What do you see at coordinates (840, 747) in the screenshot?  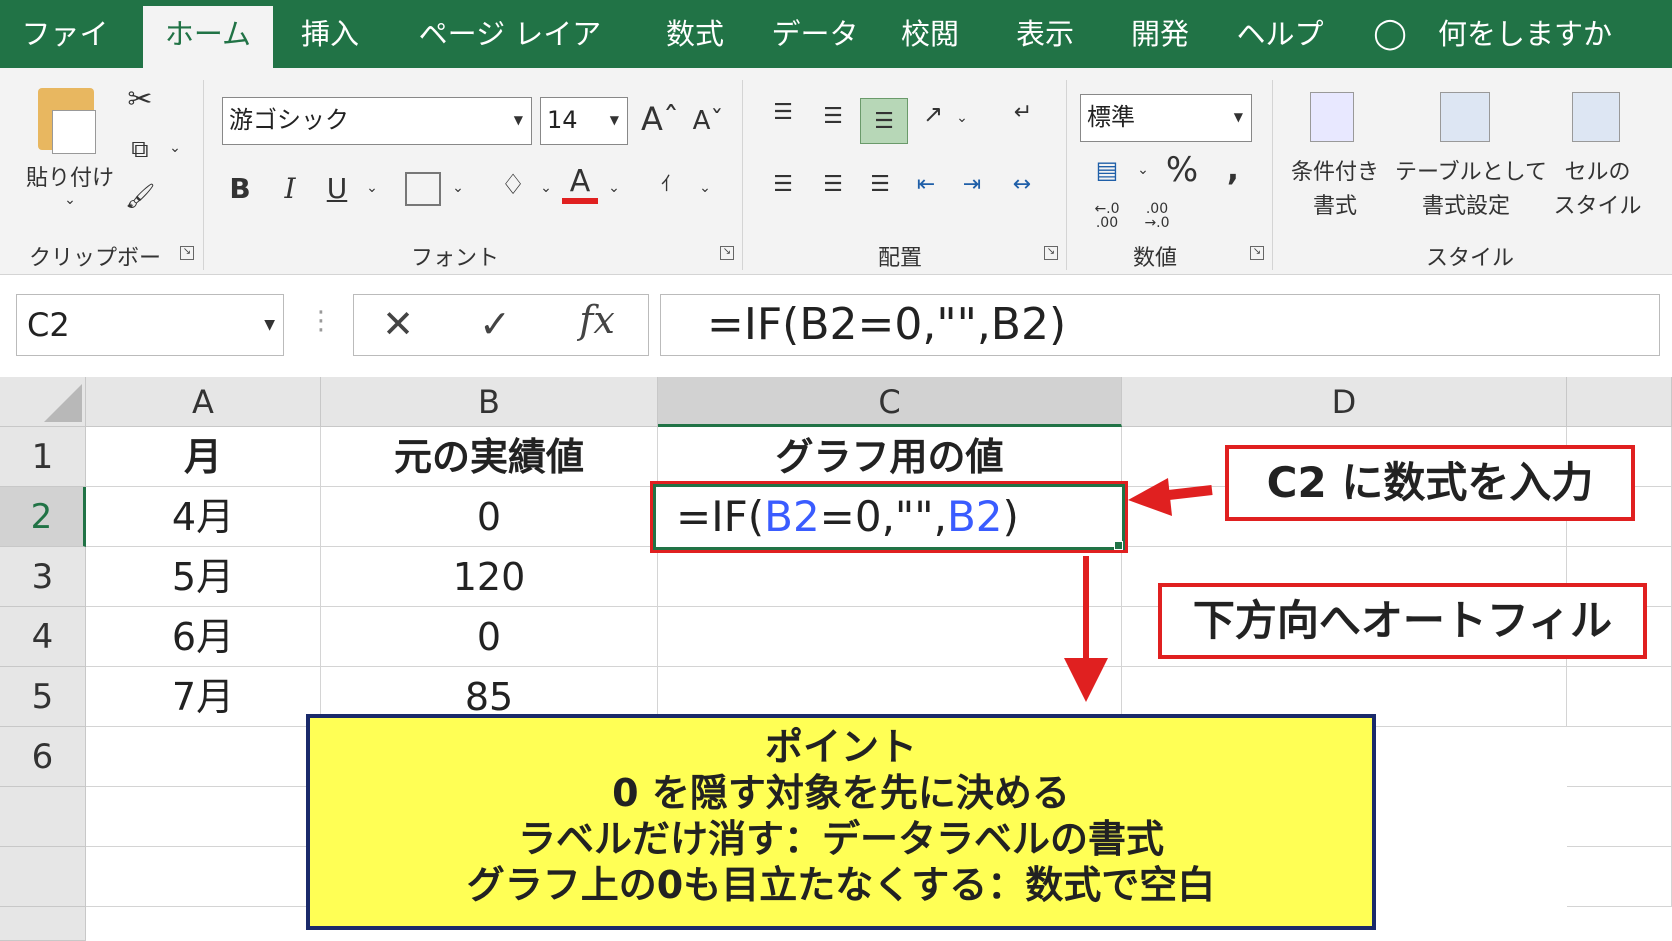 I see `point-title: ポイント` at bounding box center [840, 747].